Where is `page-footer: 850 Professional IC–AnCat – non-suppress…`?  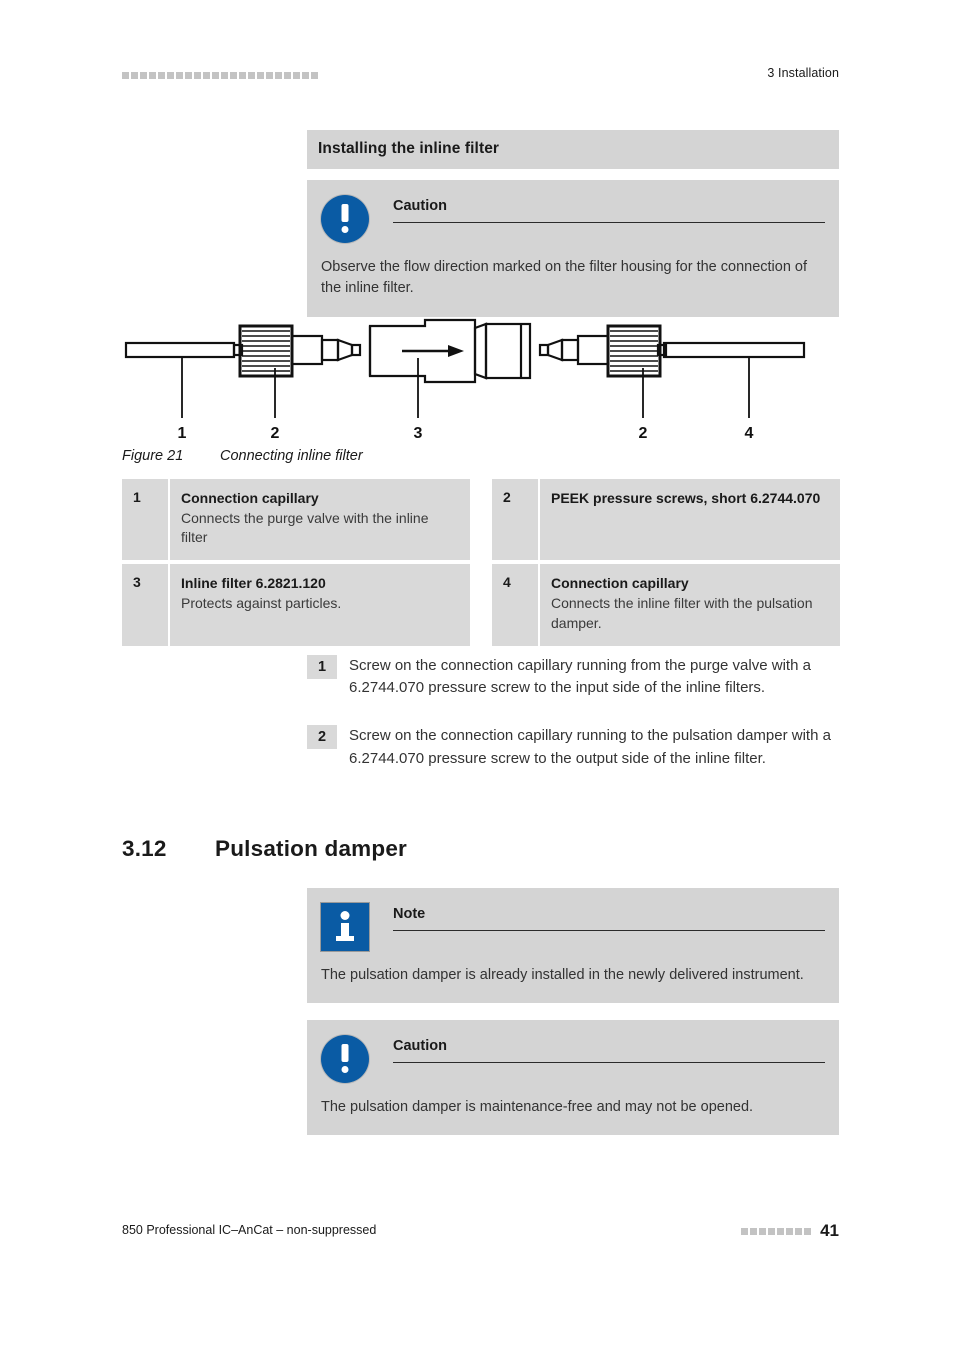
page-footer: 850 Professional IC–AnCat – non-suppress… is located at coordinates (480, 1231).